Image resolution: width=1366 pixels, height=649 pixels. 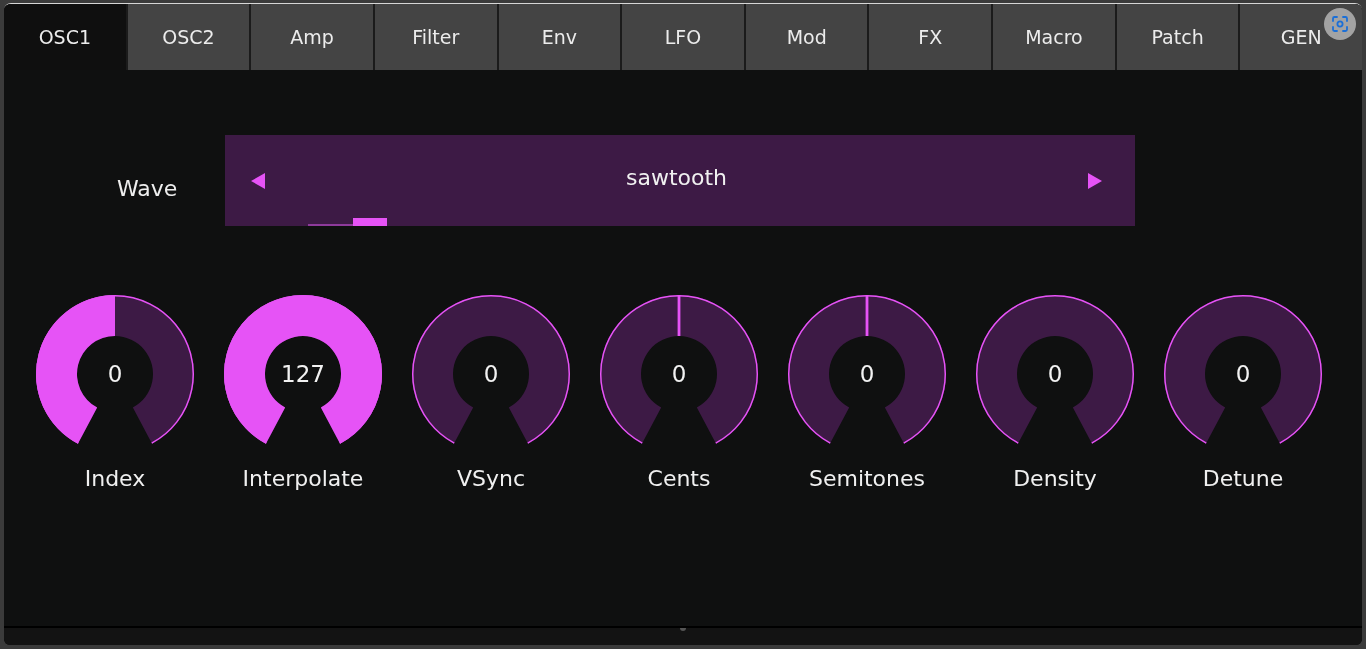 I want to click on knob-label: Detune, so click(x=1243, y=479).